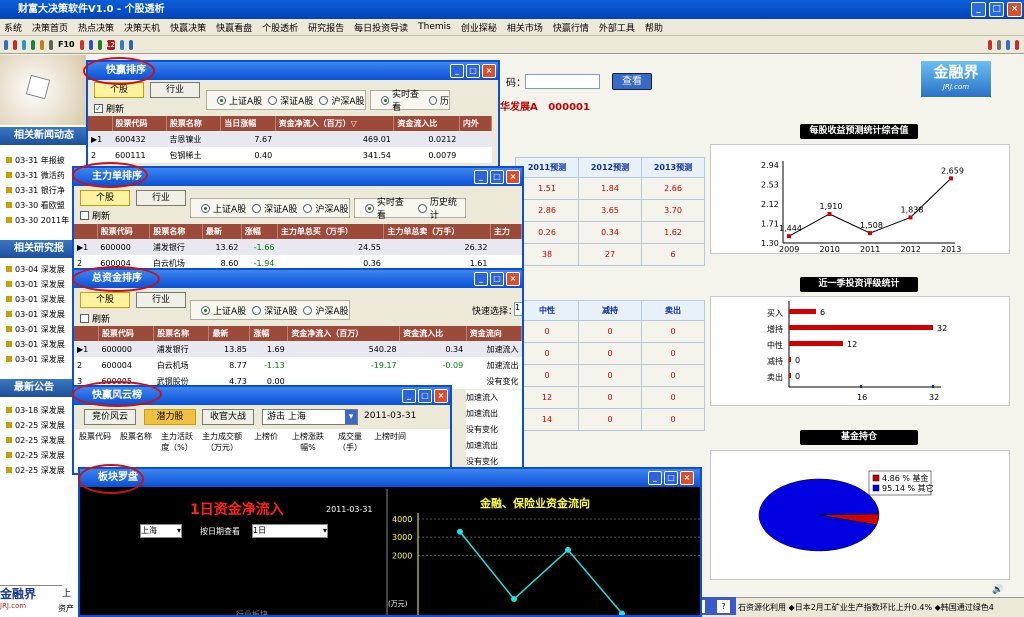  Describe the element at coordinates (99, 44) in the screenshot. I see `flow-icon` at that location.